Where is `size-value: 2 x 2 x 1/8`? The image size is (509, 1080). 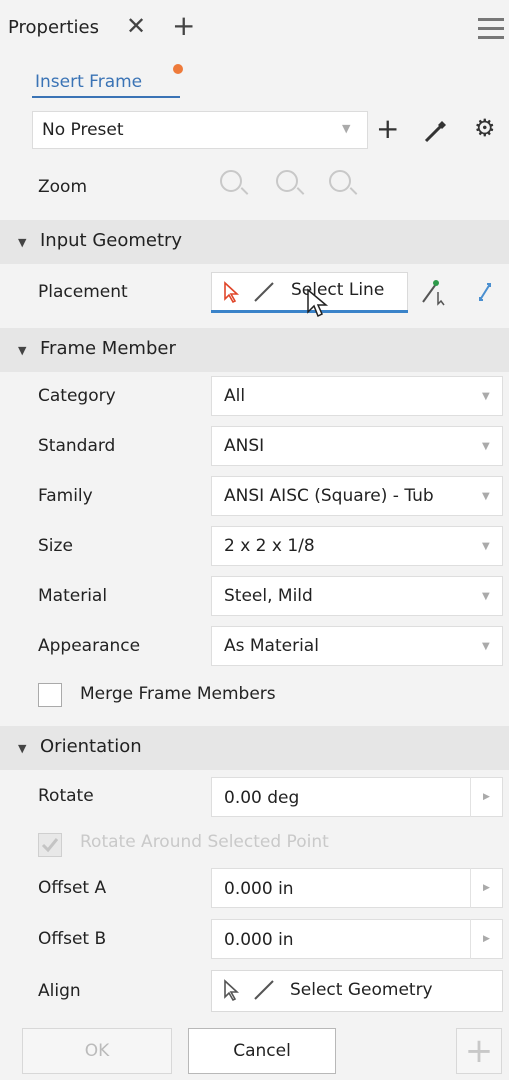
size-value: 2 x 2 x 1/8 is located at coordinates (269, 546).